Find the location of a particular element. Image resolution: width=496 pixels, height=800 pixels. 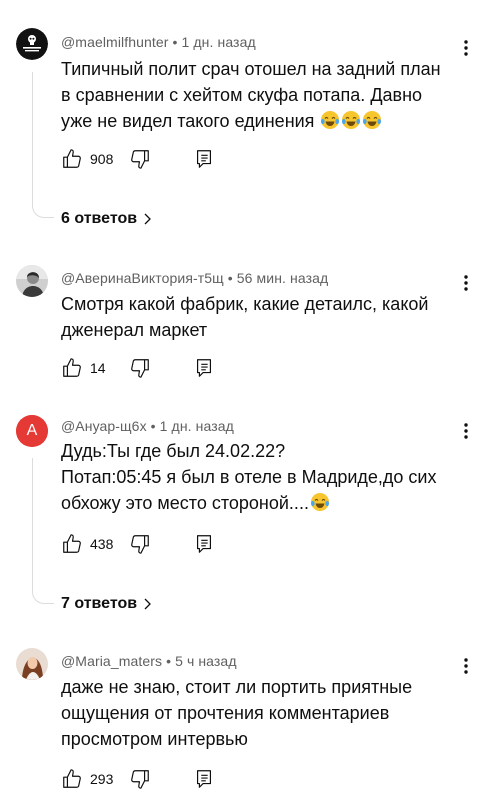

comment-line: в сравнении с хейтом скуфа потапа. Давно is located at coordinates (242, 95).